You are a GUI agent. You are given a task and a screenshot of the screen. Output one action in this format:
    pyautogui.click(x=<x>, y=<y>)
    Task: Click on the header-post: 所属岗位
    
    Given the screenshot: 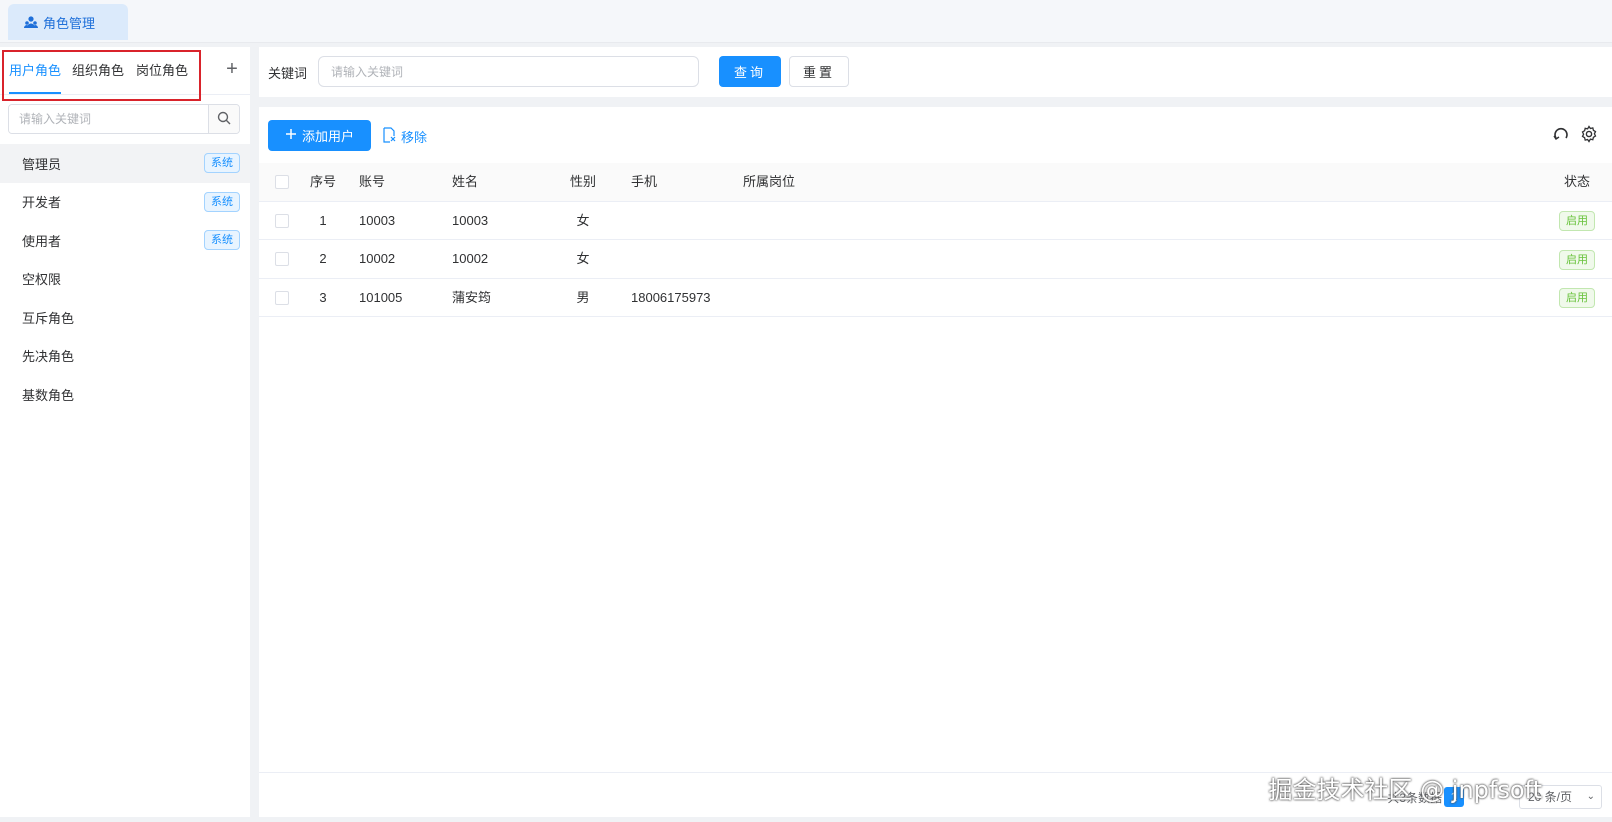 What is the action you would take?
    pyautogui.click(x=769, y=181)
    